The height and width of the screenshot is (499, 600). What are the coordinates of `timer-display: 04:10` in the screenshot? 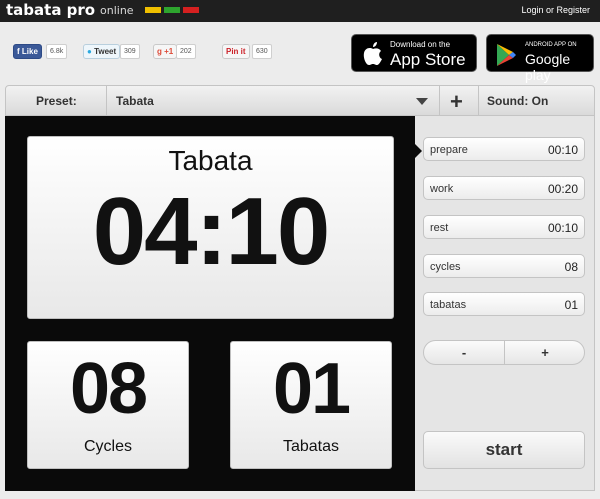 It's located at (211, 231).